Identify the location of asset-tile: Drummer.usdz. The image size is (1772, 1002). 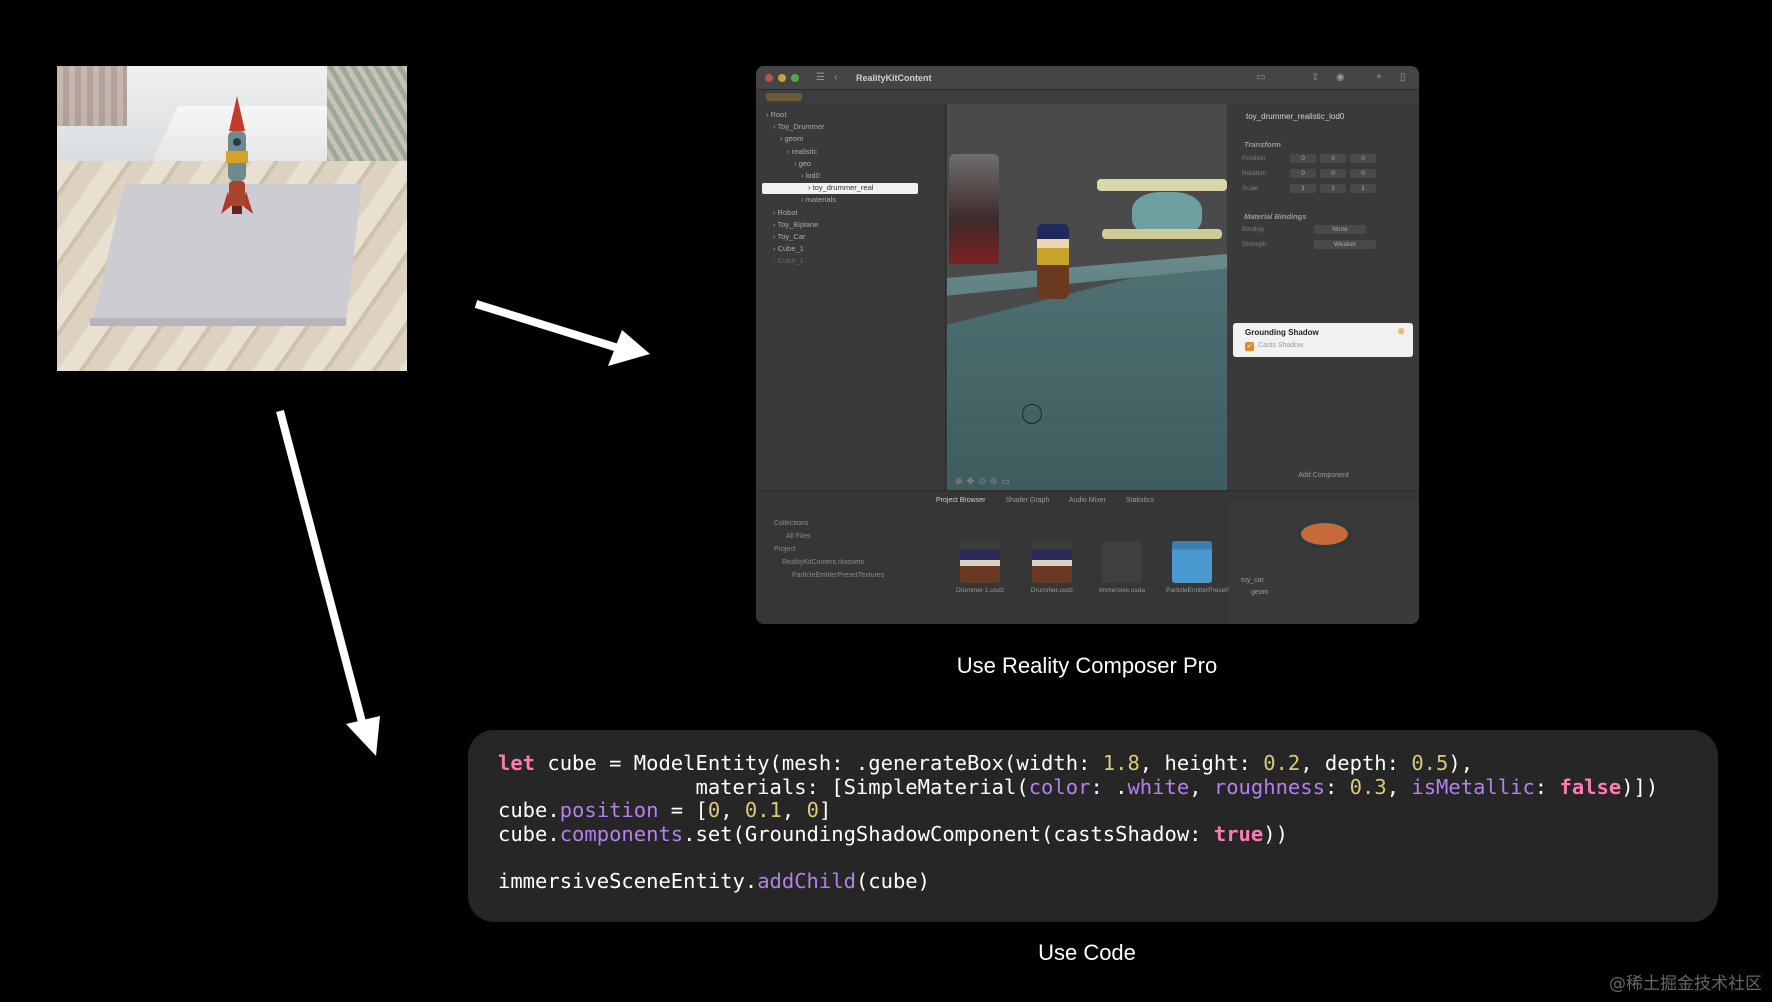
(1052, 567).